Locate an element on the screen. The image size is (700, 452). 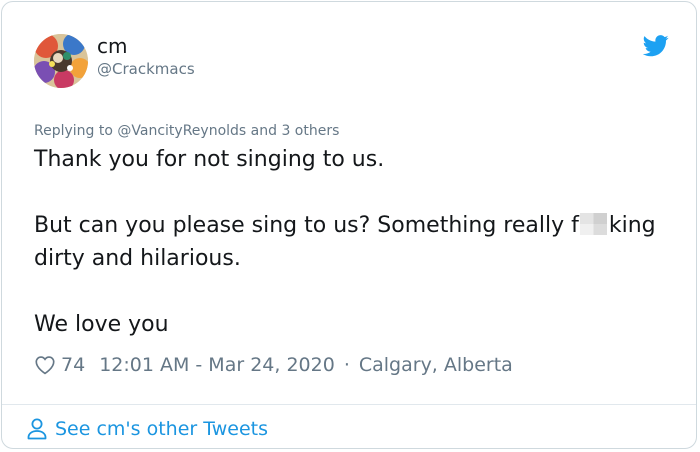
see-other-tweets-label: See cm's other Tweets is located at coordinates (161, 429).